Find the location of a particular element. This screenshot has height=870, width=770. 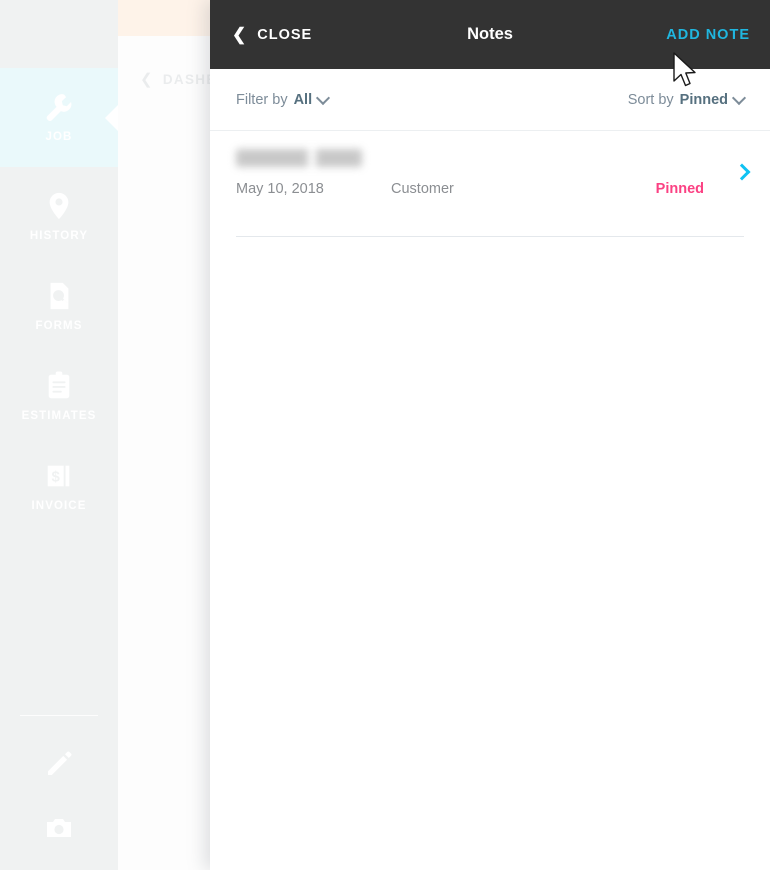

sort-by-prefix: Sort by is located at coordinates (650, 99).